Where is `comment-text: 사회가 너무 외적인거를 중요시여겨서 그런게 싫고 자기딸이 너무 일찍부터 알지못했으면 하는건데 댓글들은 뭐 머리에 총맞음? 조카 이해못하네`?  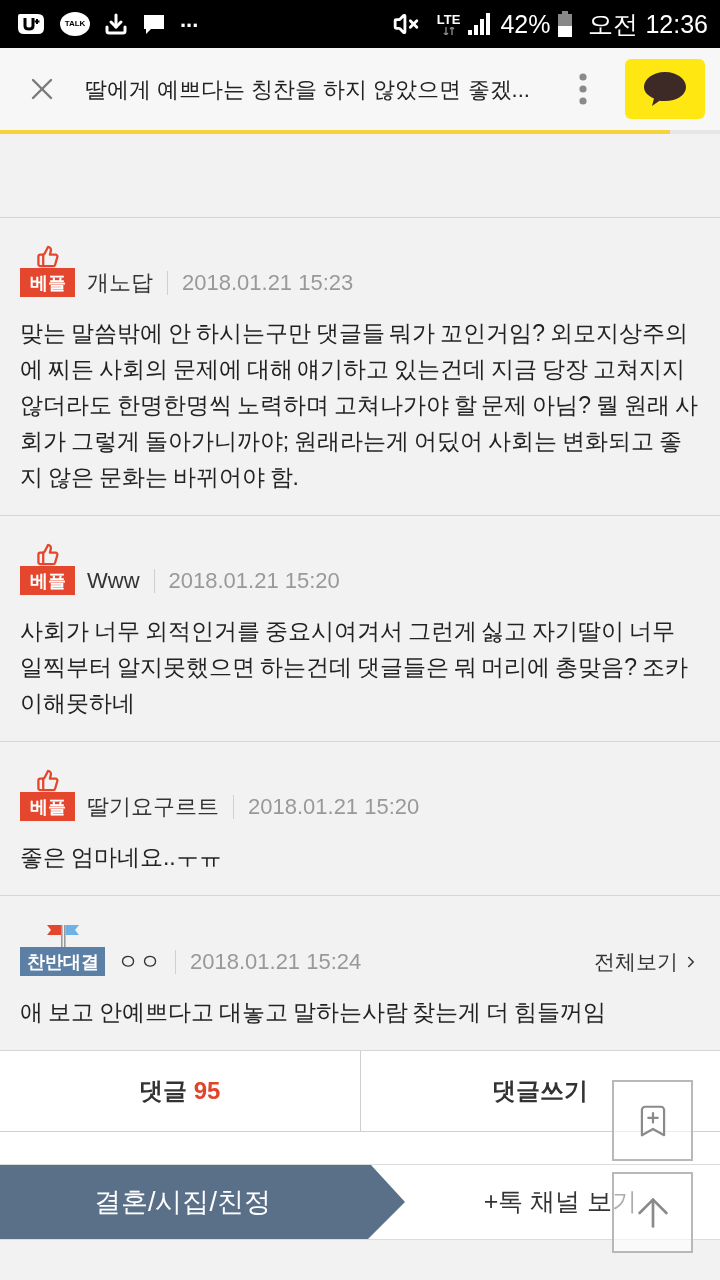 comment-text: 사회가 너무 외적인거를 중요시여겨서 그런게 싫고 자기딸이 너무 일찍부터 알지못했으면 하는건데 댓글들은 뭐 머리에 총맞음? 조카 이해못하네 is located at coordinates (355, 667).